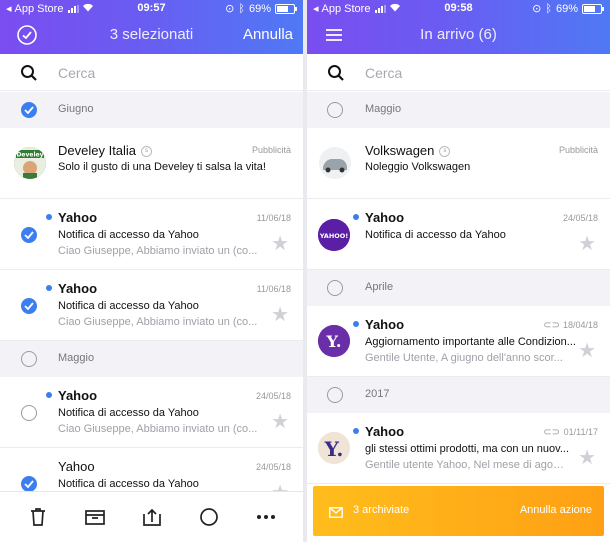  I want to click on section-label: Aprile, so click(379, 287).